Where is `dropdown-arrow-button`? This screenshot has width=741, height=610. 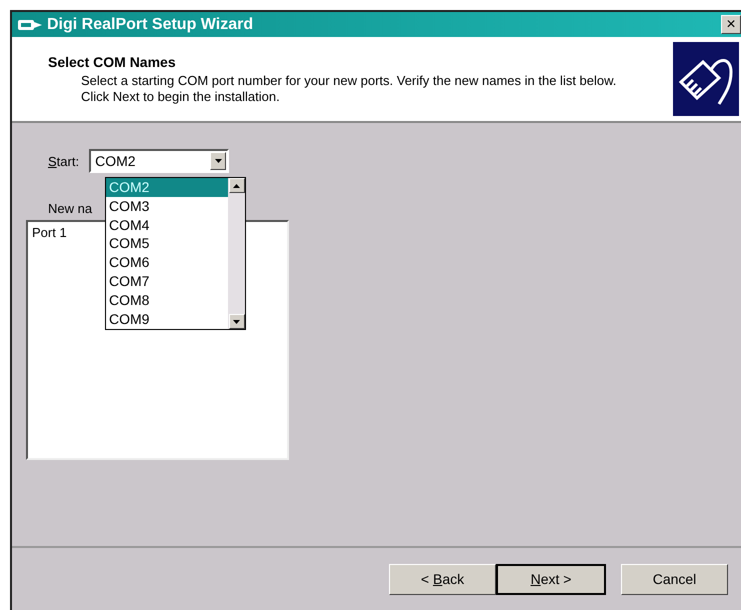
dropdown-arrow-button is located at coordinates (218, 161).